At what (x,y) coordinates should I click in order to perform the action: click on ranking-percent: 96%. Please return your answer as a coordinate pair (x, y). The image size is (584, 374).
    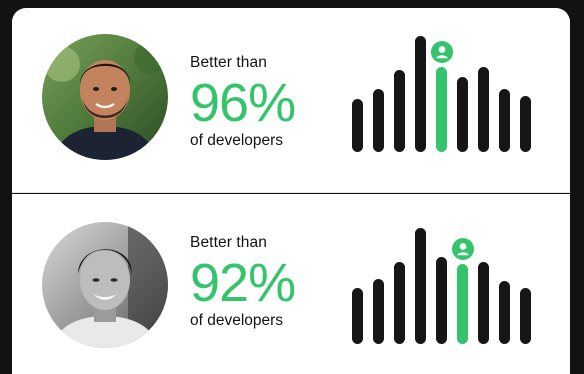
    Looking at the image, I should click on (243, 103).